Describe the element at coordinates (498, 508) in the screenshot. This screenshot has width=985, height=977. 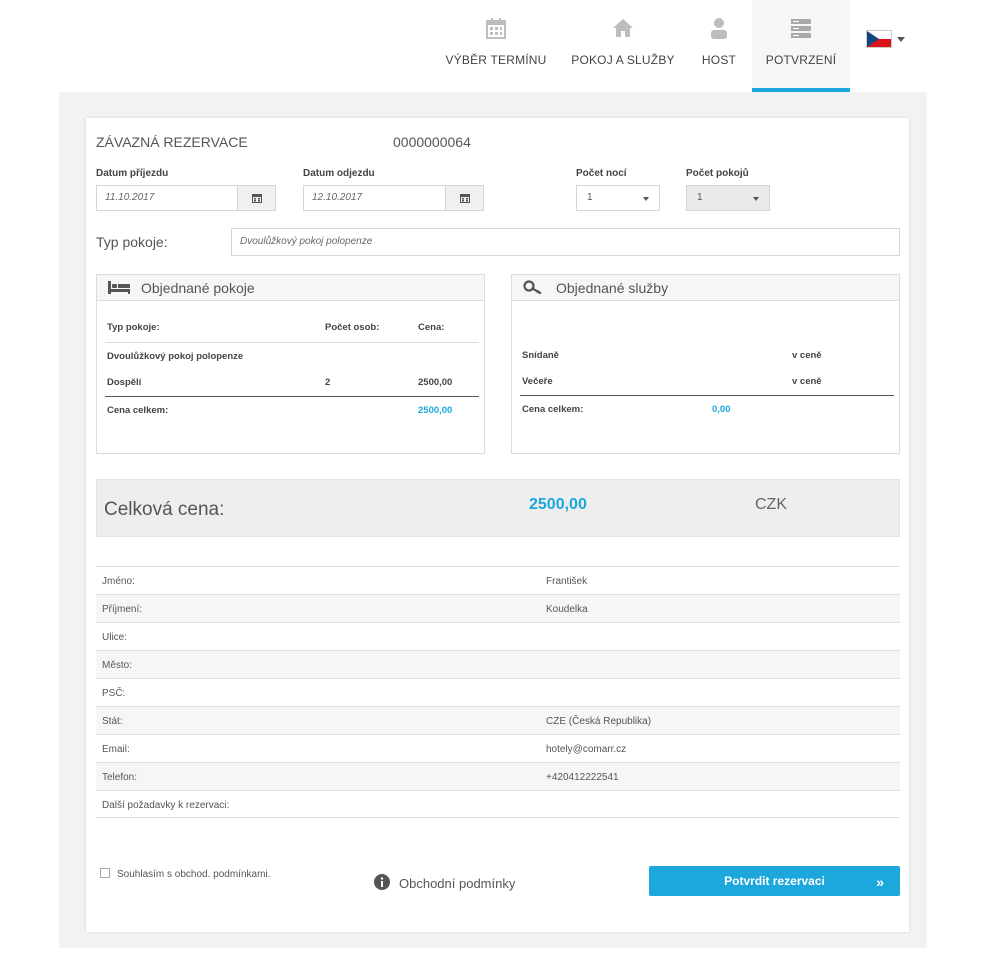
I see `total-price-box: Celková cena: 2500,00 CZK` at that location.